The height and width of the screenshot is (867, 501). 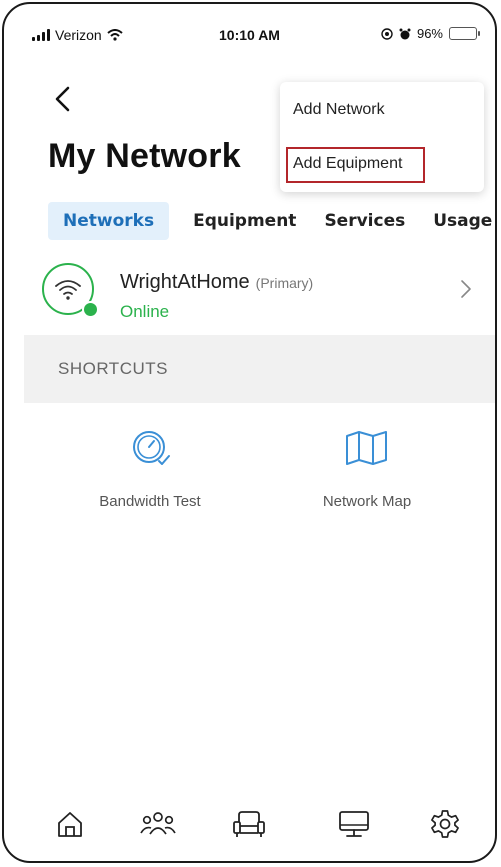 I want to click on chevron-right-icon, so click(x=466, y=289).